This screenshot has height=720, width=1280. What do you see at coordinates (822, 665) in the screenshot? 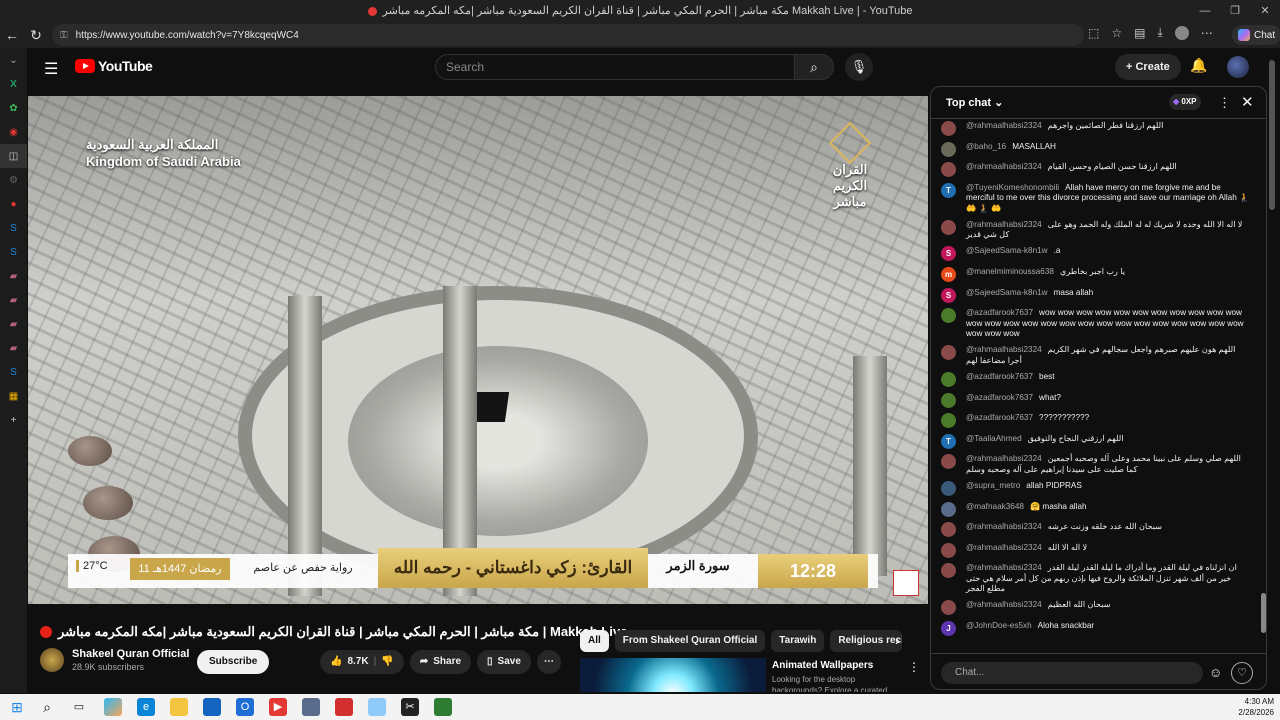
I see `recommendation-title: Animated Wallpapers` at bounding box center [822, 665].